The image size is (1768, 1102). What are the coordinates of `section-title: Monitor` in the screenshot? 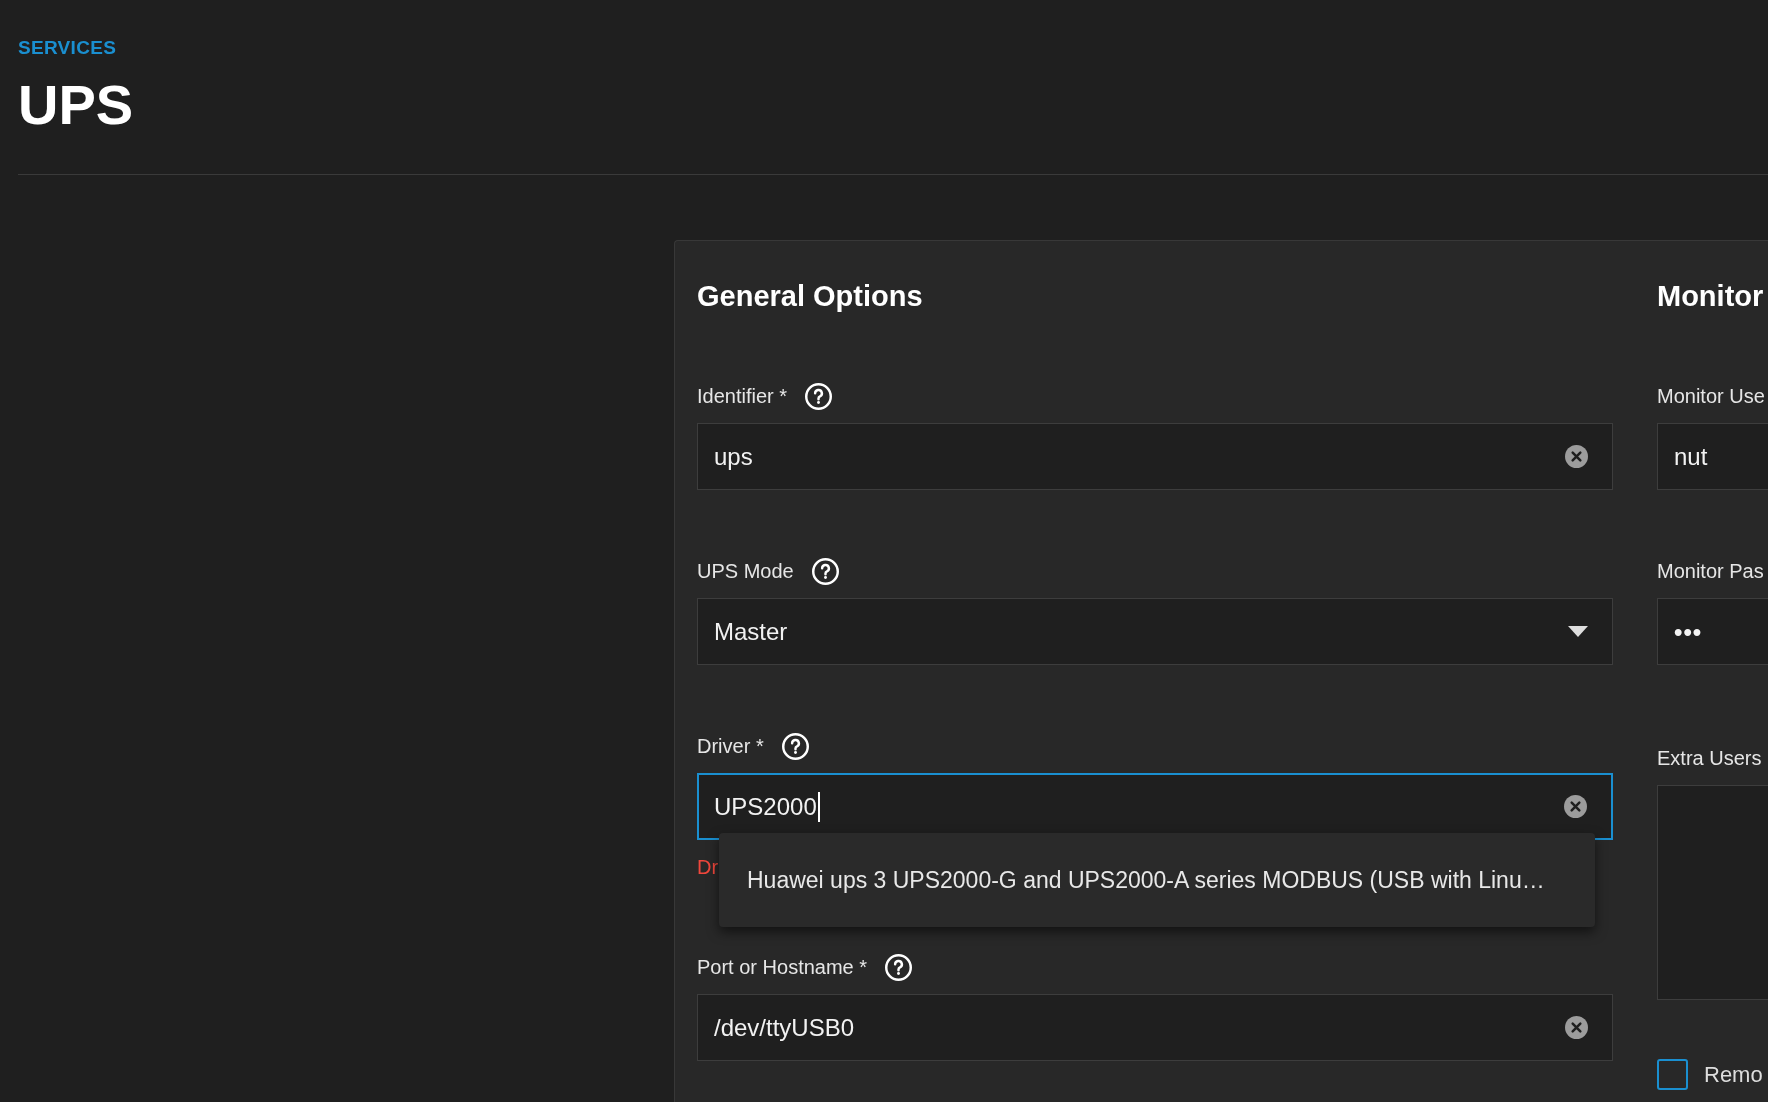 It's located at (1710, 296).